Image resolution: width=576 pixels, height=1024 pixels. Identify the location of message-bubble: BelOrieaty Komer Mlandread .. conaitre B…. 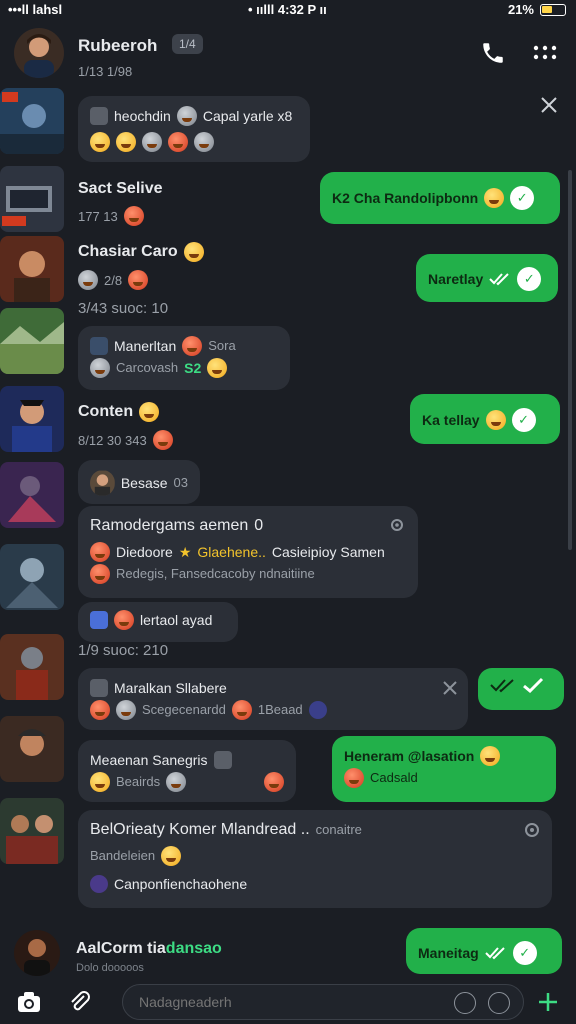
(315, 859).